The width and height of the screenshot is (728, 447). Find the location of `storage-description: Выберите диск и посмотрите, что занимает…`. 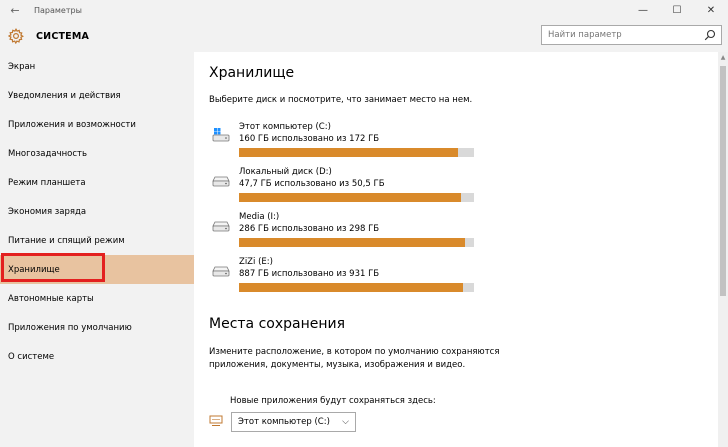

storage-description: Выберите диск и посмотрите, что занимает… is located at coordinates (341, 100).